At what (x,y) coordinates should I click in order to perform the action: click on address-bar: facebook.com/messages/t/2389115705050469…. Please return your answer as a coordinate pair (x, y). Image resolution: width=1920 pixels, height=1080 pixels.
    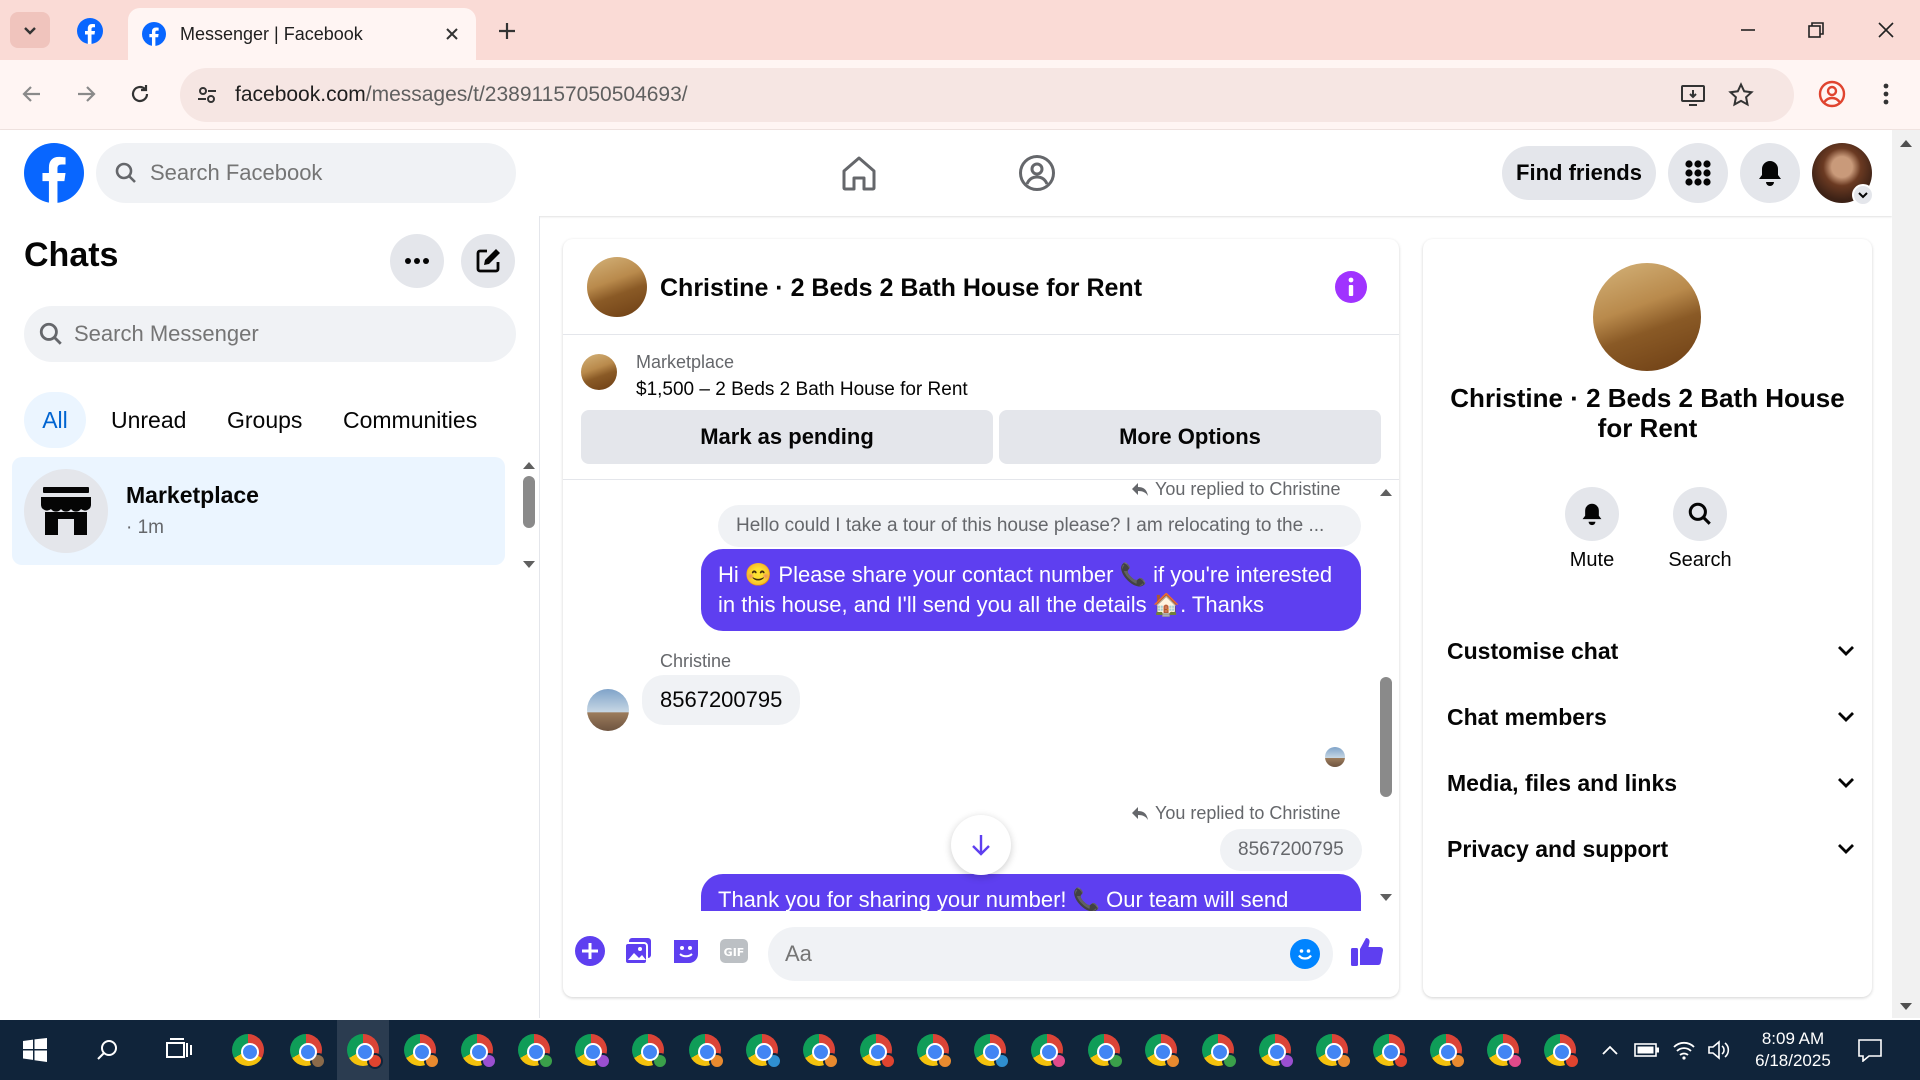
    Looking at the image, I should click on (987, 95).